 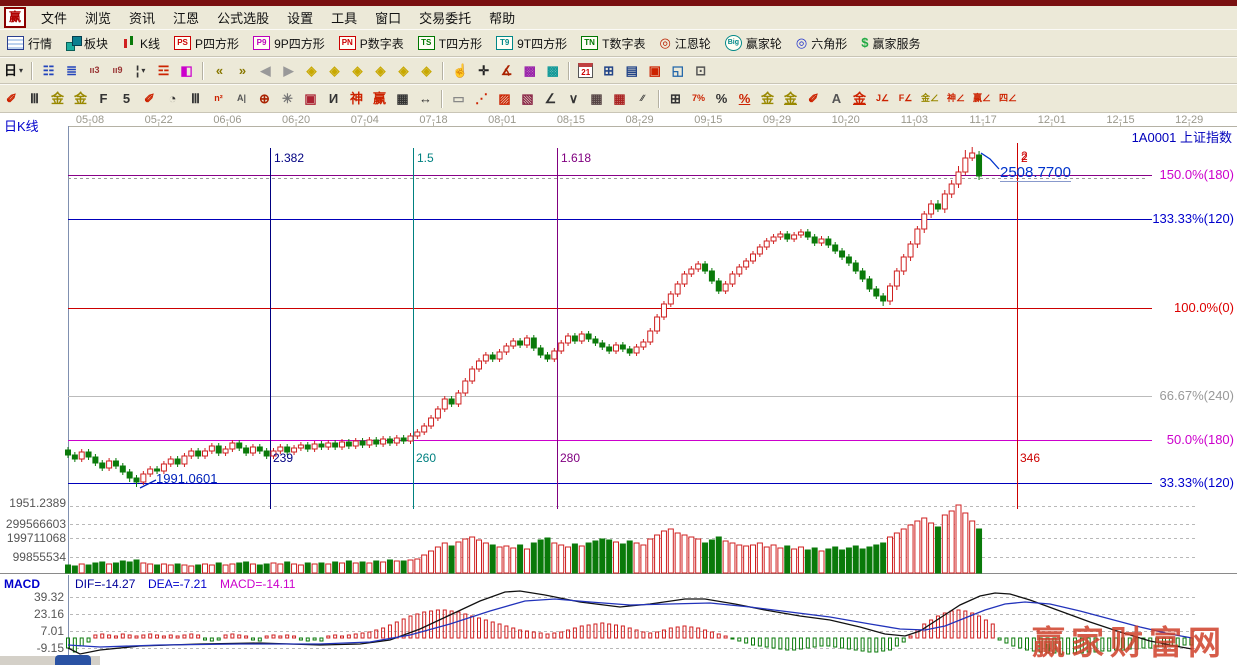 I want to click on menu-help: 帮助, so click(x=502, y=18).